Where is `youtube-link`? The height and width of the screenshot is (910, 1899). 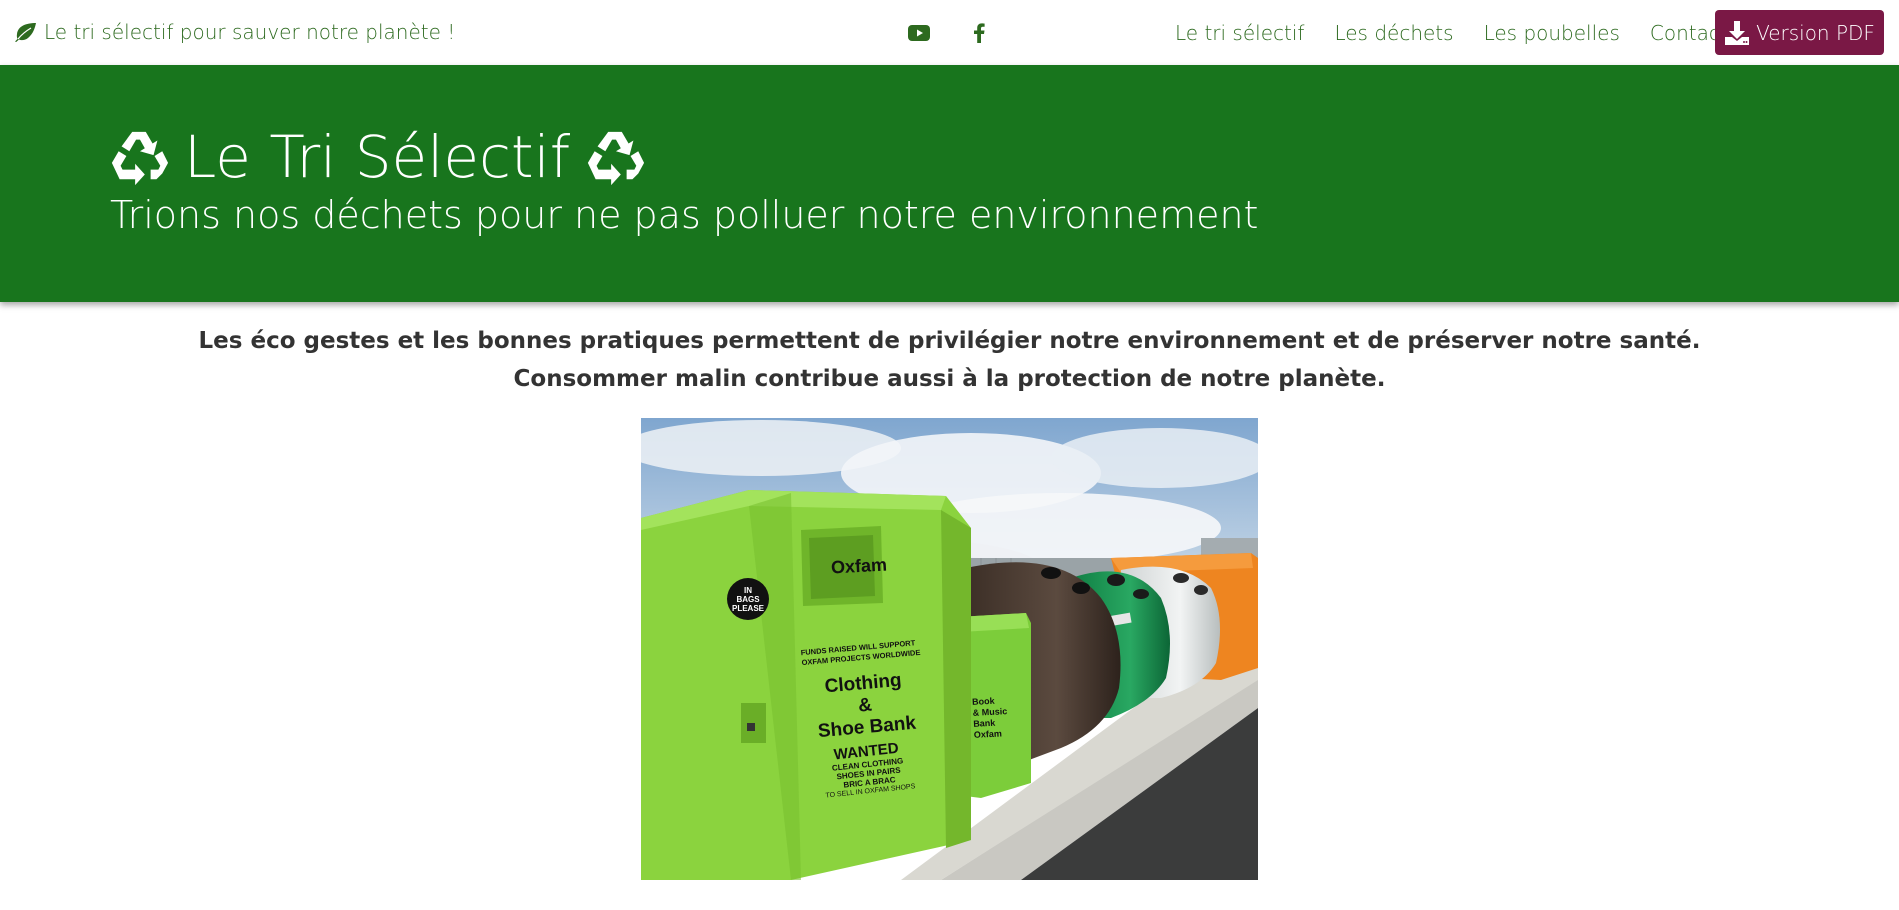 youtube-link is located at coordinates (919, 33).